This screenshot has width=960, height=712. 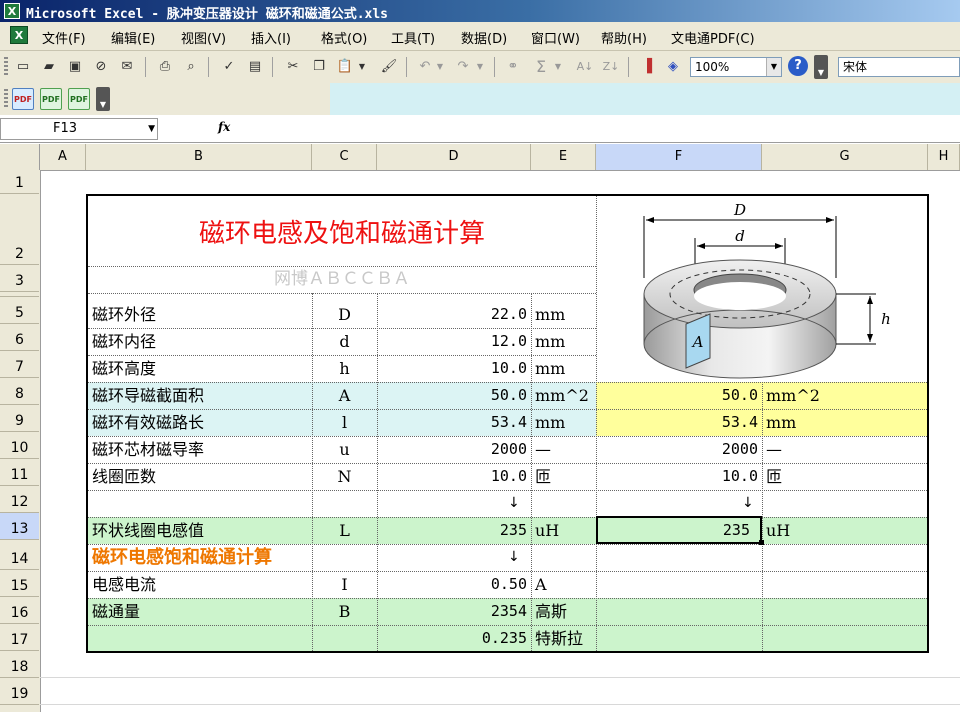 What do you see at coordinates (452, 314) in the screenshot?
I see `value-outer-diameter: 22.0` at bounding box center [452, 314].